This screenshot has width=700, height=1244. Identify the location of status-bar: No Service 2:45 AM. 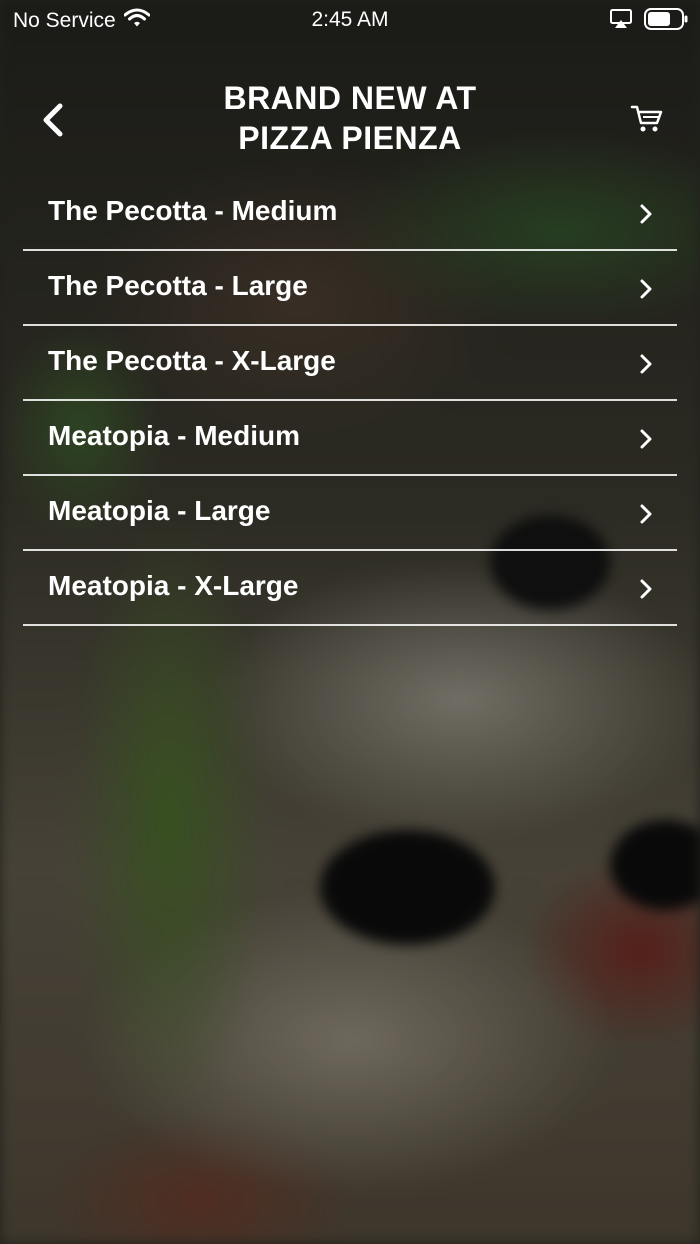
(350, 20).